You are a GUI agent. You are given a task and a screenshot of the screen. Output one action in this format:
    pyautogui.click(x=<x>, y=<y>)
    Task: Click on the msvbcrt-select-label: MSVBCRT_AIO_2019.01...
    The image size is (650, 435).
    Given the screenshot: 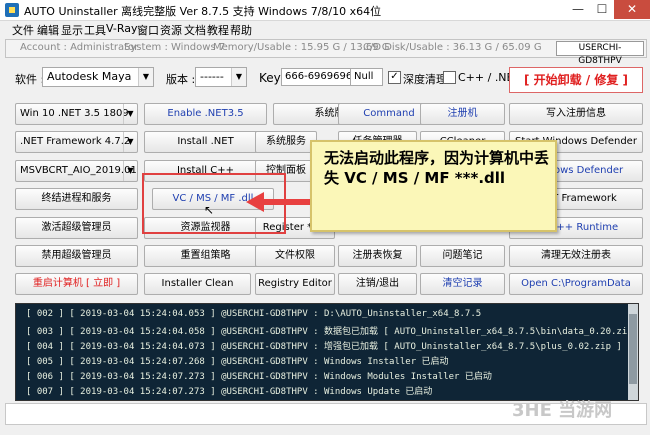 What is the action you would take?
    pyautogui.click(x=79, y=170)
    